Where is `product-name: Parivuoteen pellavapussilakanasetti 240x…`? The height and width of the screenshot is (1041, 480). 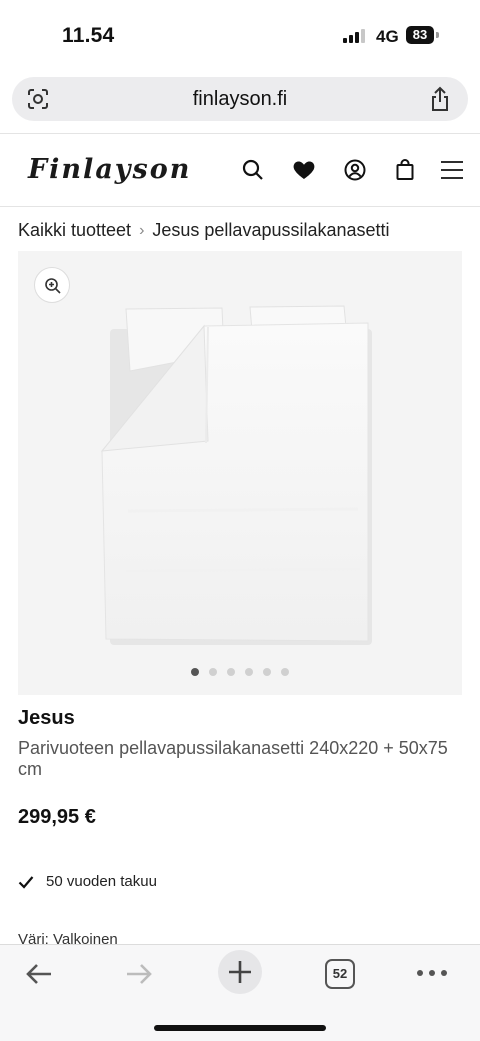 product-name: Parivuoteen pellavapussilakanasetti 240x… is located at coordinates (233, 758).